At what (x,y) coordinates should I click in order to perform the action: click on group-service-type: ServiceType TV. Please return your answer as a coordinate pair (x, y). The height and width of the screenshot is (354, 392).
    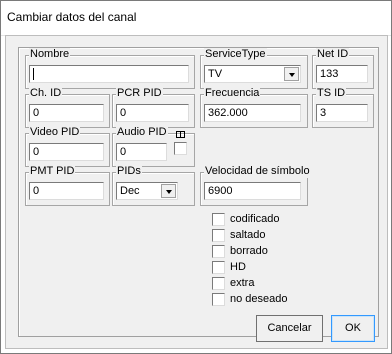
    Looking at the image, I should click on (254, 68).